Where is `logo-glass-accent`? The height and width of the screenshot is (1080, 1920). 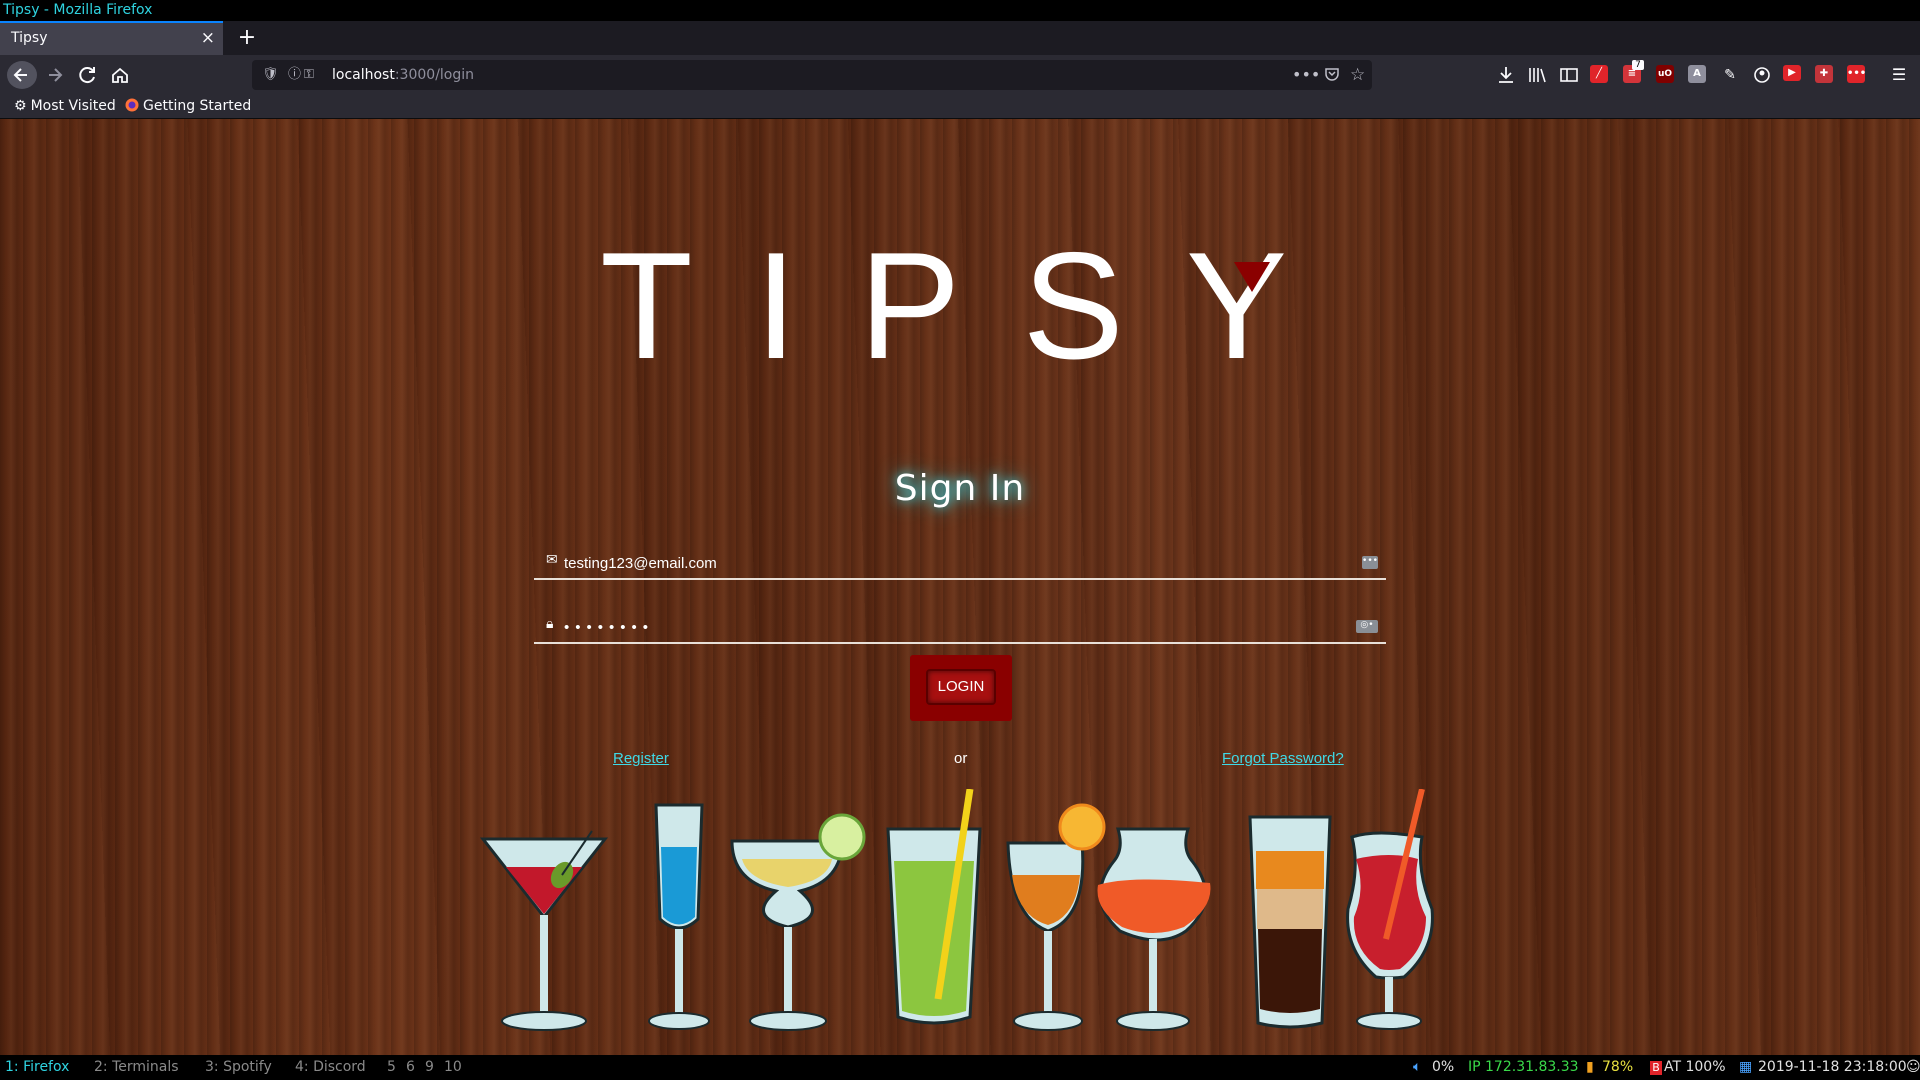
logo-glass-accent is located at coordinates (1252, 277).